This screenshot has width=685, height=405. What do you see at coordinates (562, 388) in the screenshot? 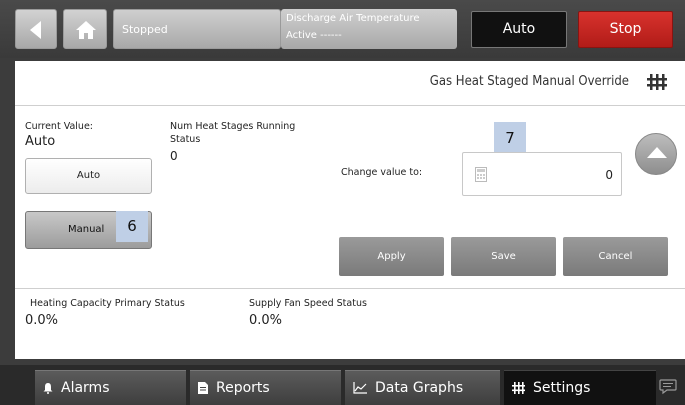
I see `tab-settings-label: Settings` at bounding box center [562, 388].